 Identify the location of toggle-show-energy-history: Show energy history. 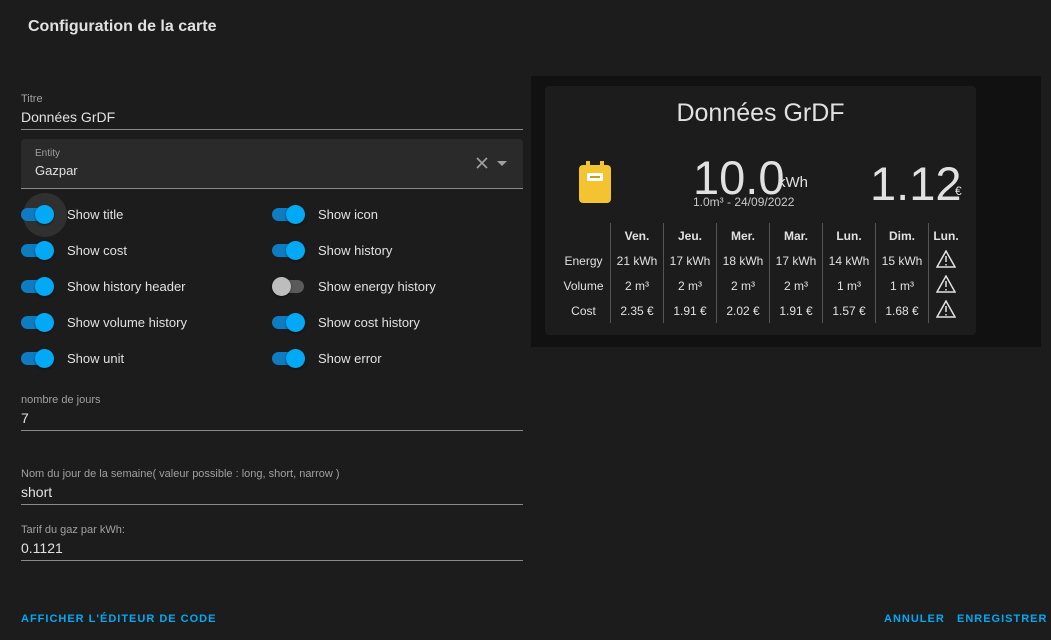
(354, 286).